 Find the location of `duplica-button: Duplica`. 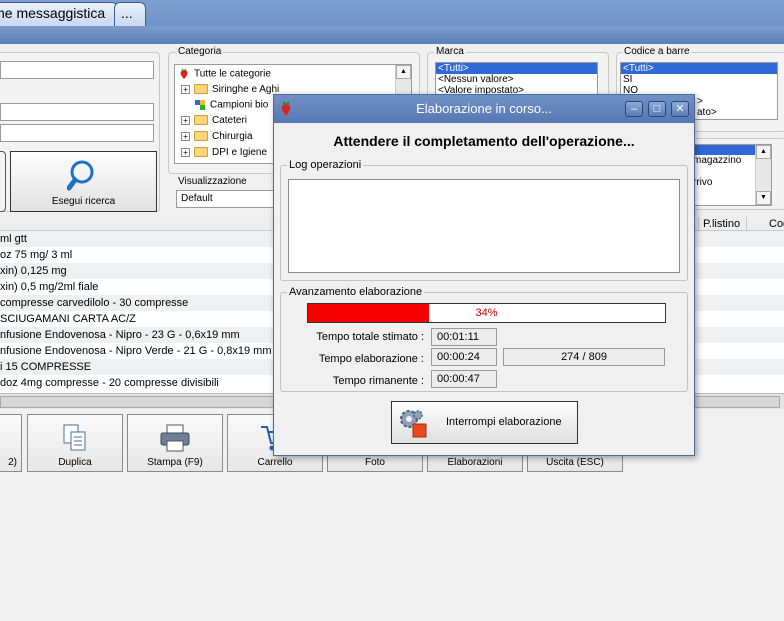

duplica-button: Duplica is located at coordinates (75, 443).